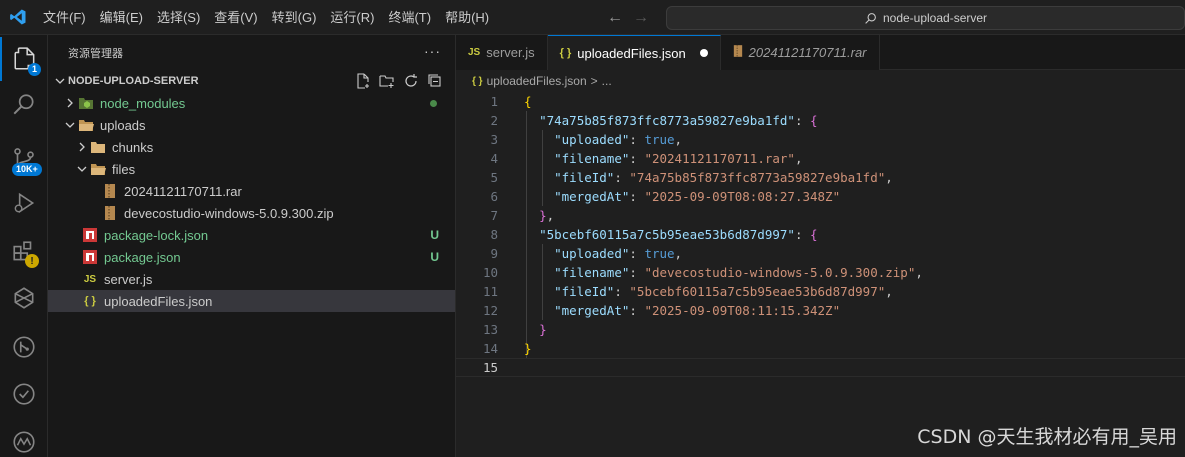 This screenshot has height=457, width=1185. What do you see at coordinates (229, 213) in the screenshot?
I see `tree-label: devecostudio-windows-5.0.9.300.zip` at bounding box center [229, 213].